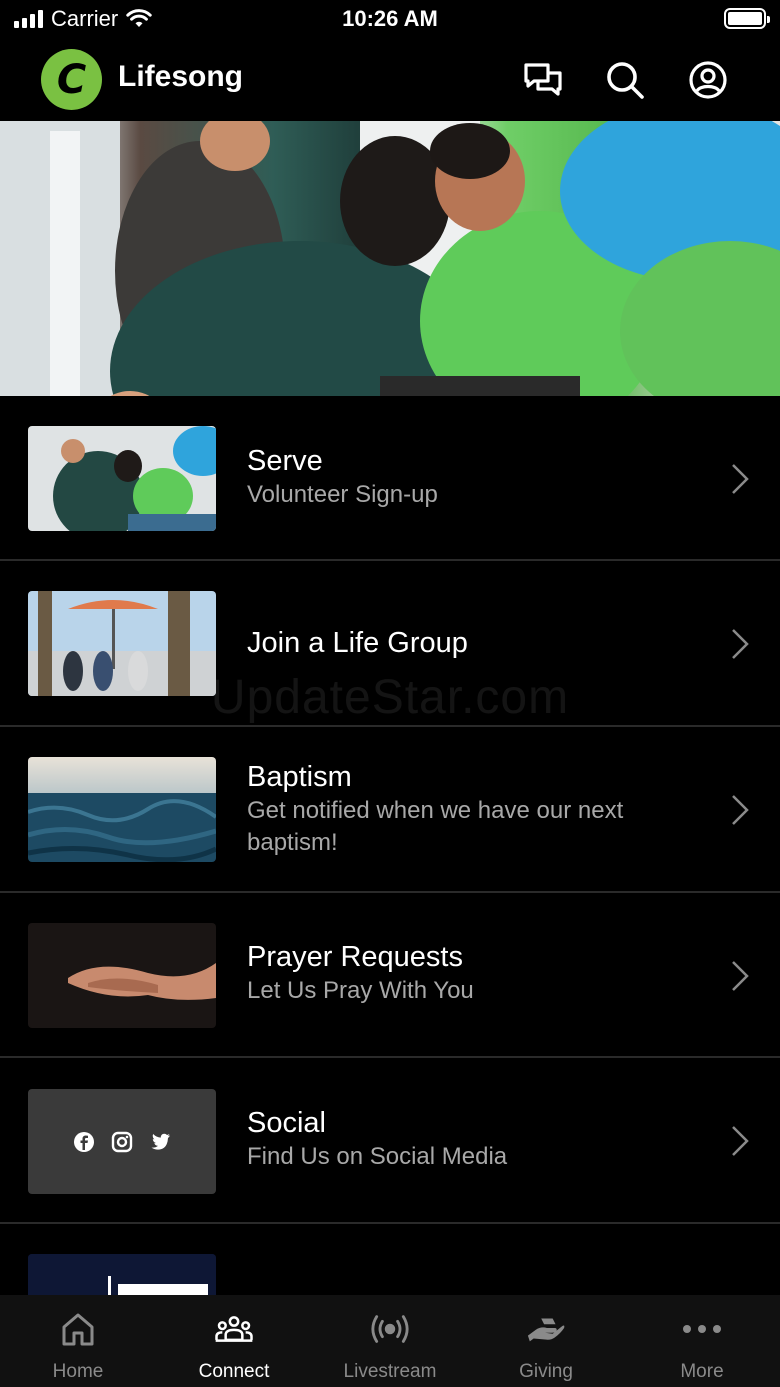 The width and height of the screenshot is (780, 1387). Describe the element at coordinates (78, 1329) in the screenshot. I see `home-icon` at that location.